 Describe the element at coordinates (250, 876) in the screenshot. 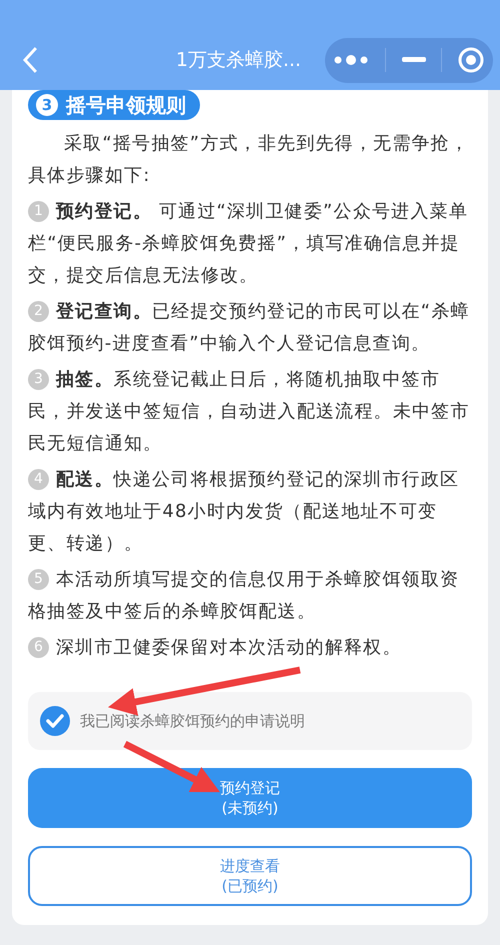

I see `progress-button: 进度查看 (已预约)` at that location.